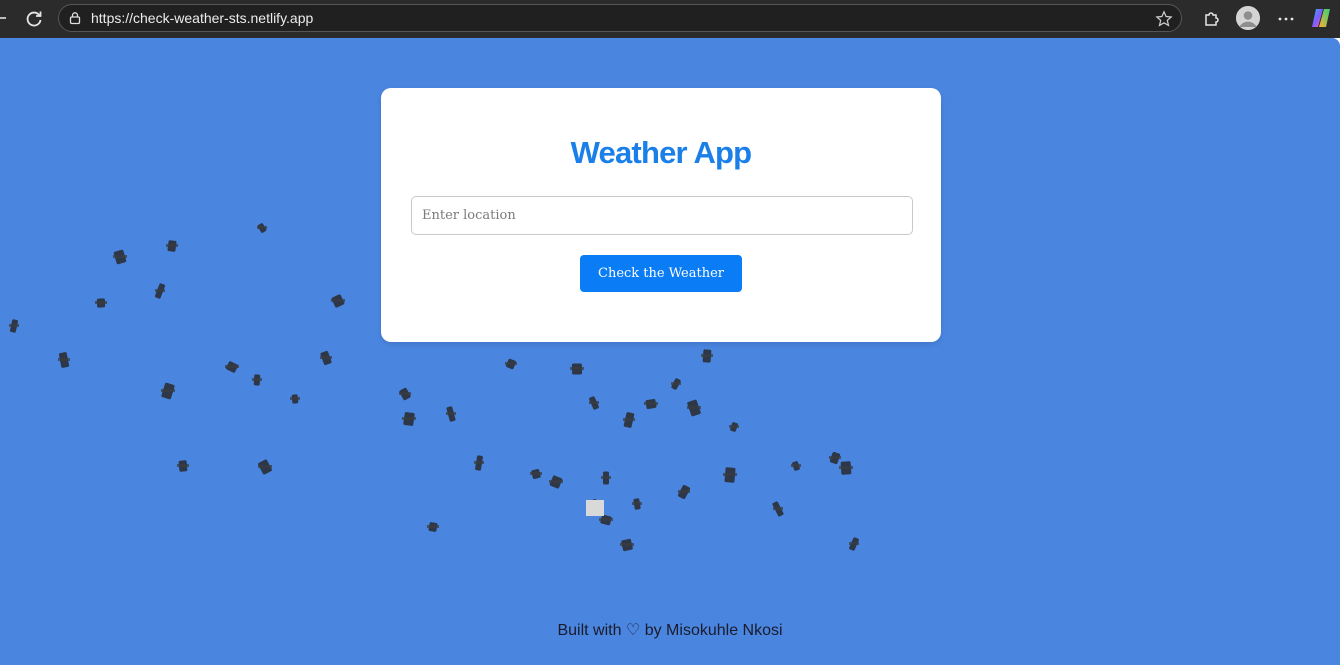 The image size is (1340, 665). I want to click on more-menu-icon, so click(1286, 19).